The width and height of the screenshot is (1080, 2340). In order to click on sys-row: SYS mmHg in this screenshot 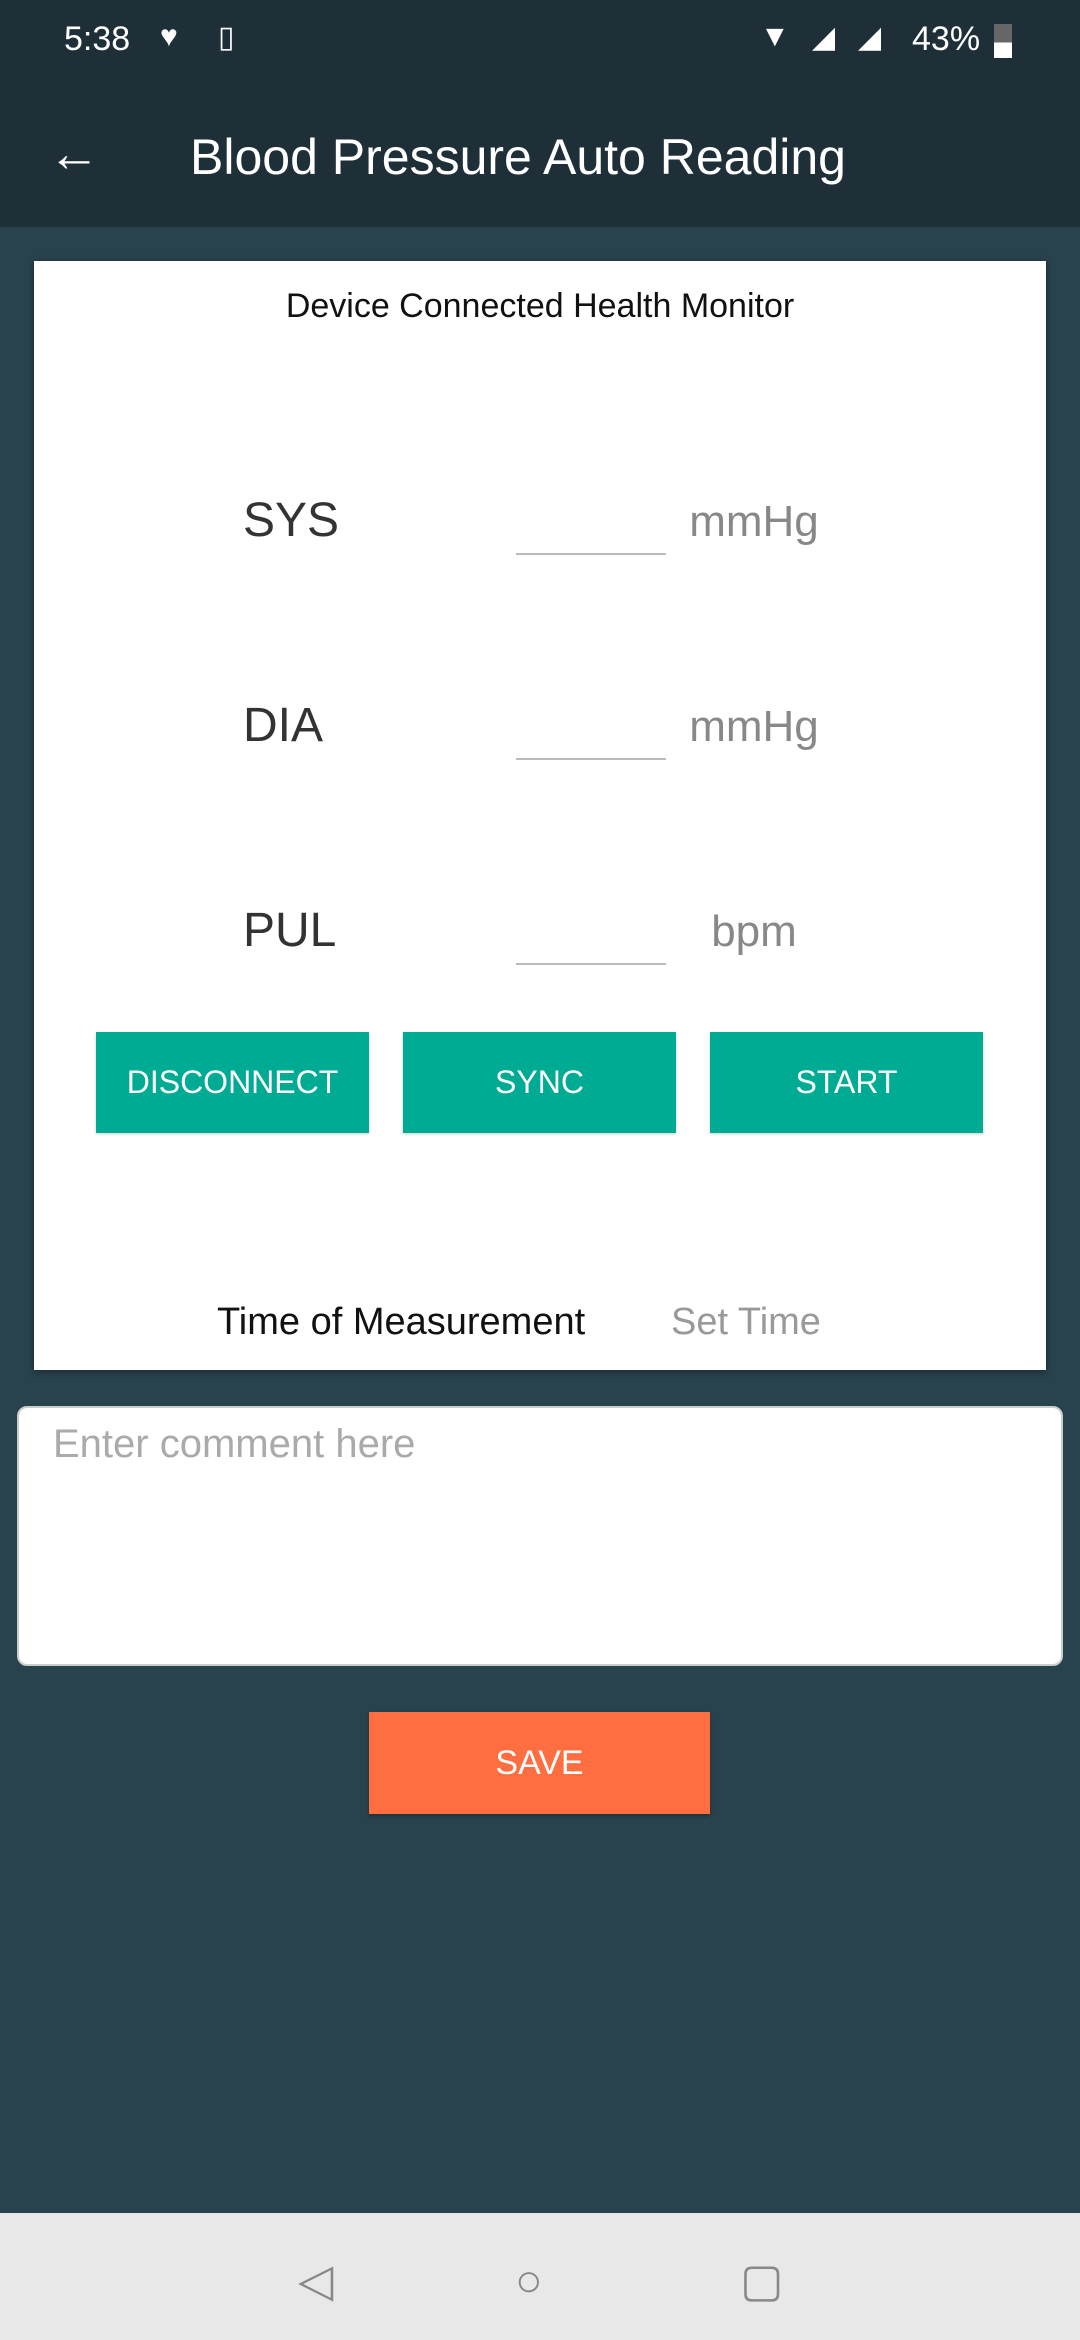, I will do `click(540, 553)`.